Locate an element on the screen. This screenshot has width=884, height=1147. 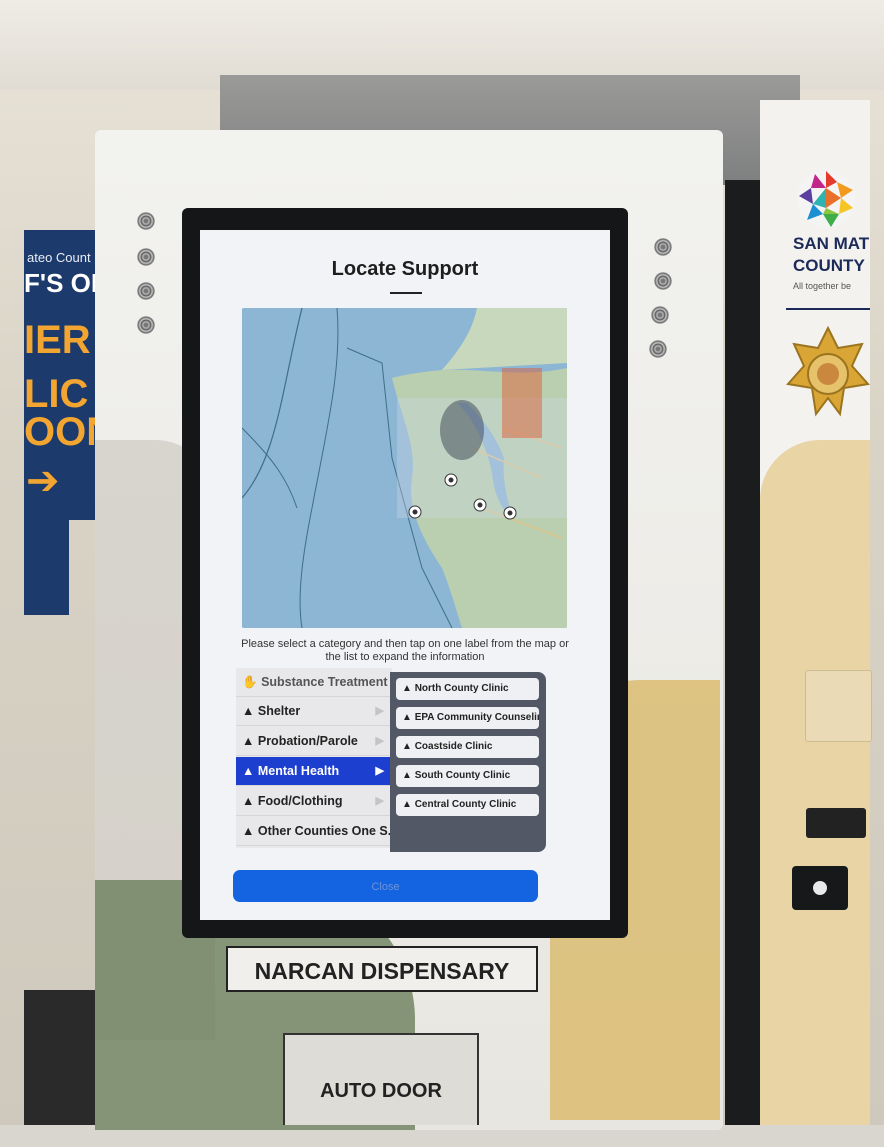
category-label: Other Counties One S.op is located at coordinates (324, 831).